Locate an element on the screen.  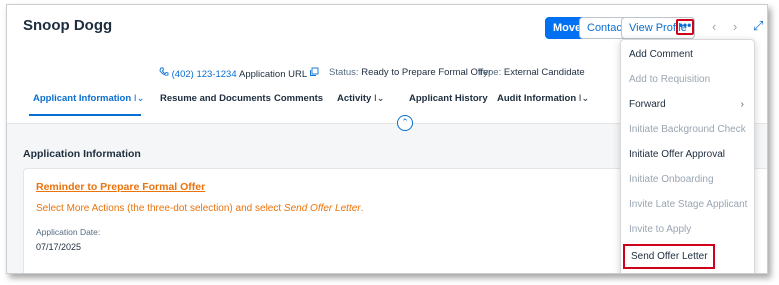
more-actions-button: ••• is located at coordinates (685, 27).